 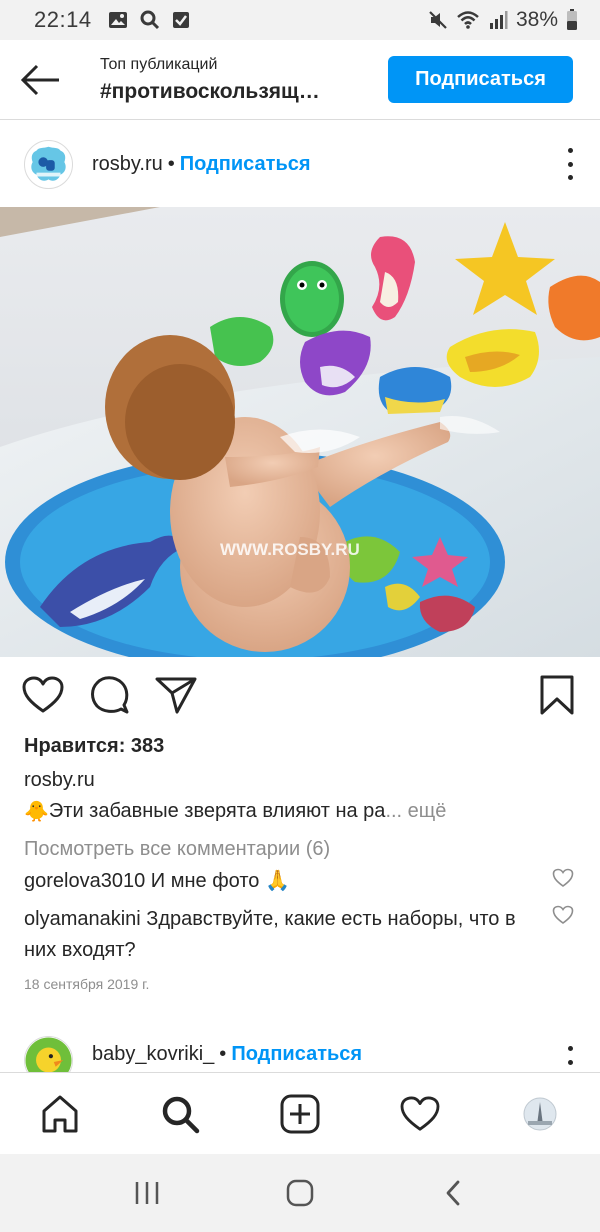 I want to click on chevron-left-icon, so click(x=453, y=1193).